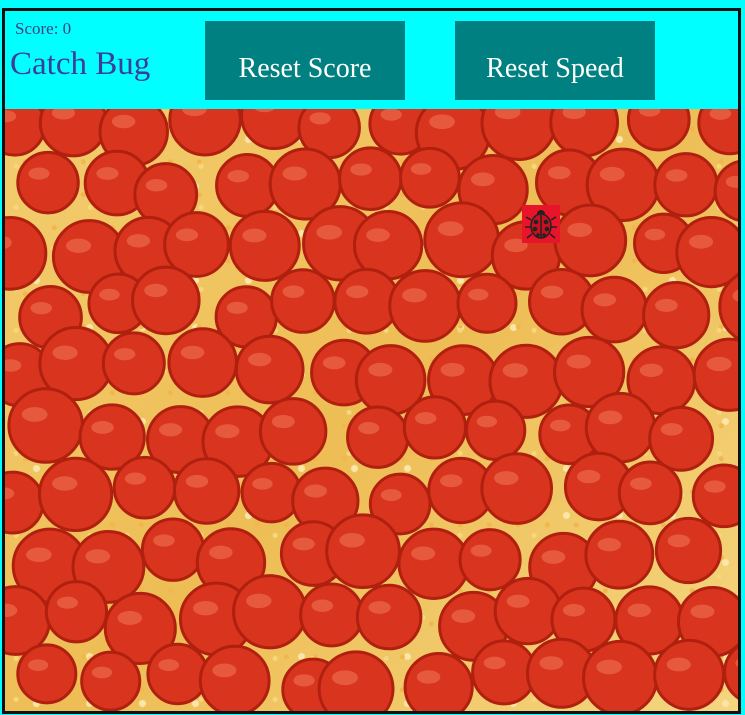 The height and width of the screenshot is (715, 745). What do you see at coordinates (555, 60) in the screenshot?
I see `reset-speed-button: Reset Speed` at bounding box center [555, 60].